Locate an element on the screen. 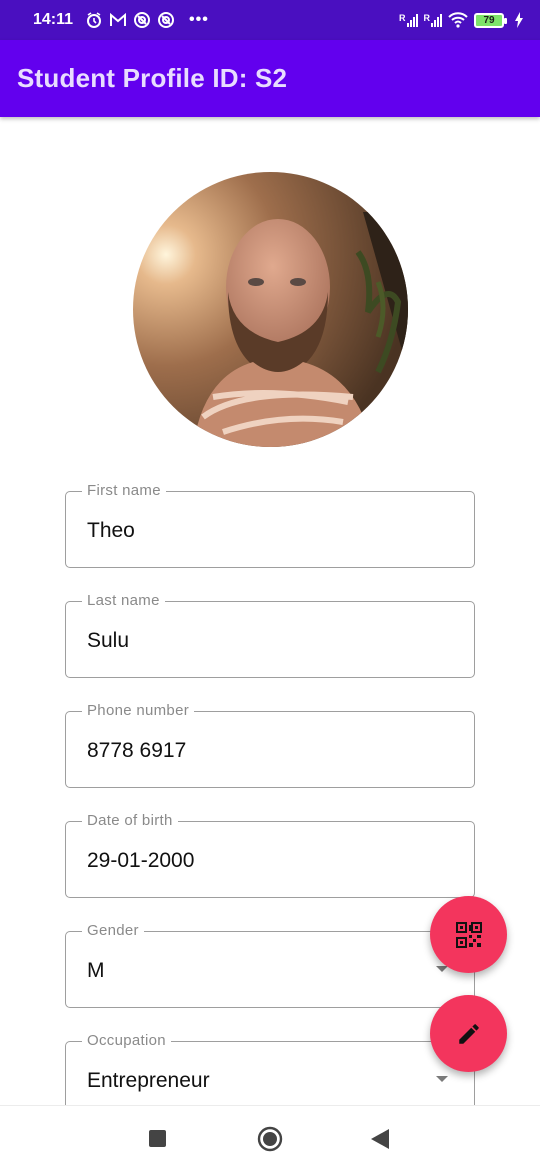  avatar is located at coordinates (270, 309).